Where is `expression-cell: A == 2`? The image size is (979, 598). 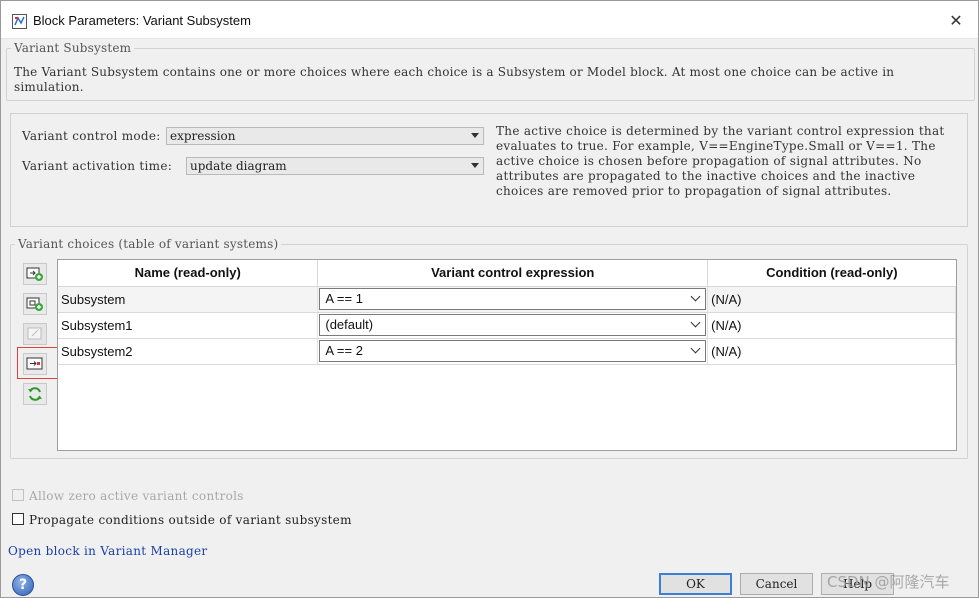 expression-cell: A == 2 is located at coordinates (513, 351).